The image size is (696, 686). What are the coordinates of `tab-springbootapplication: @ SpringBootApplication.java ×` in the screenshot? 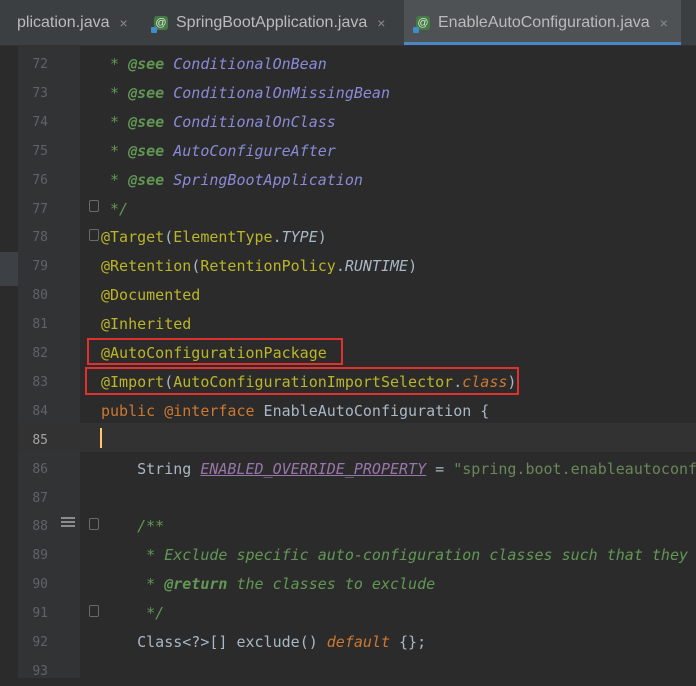 It's located at (272, 22).